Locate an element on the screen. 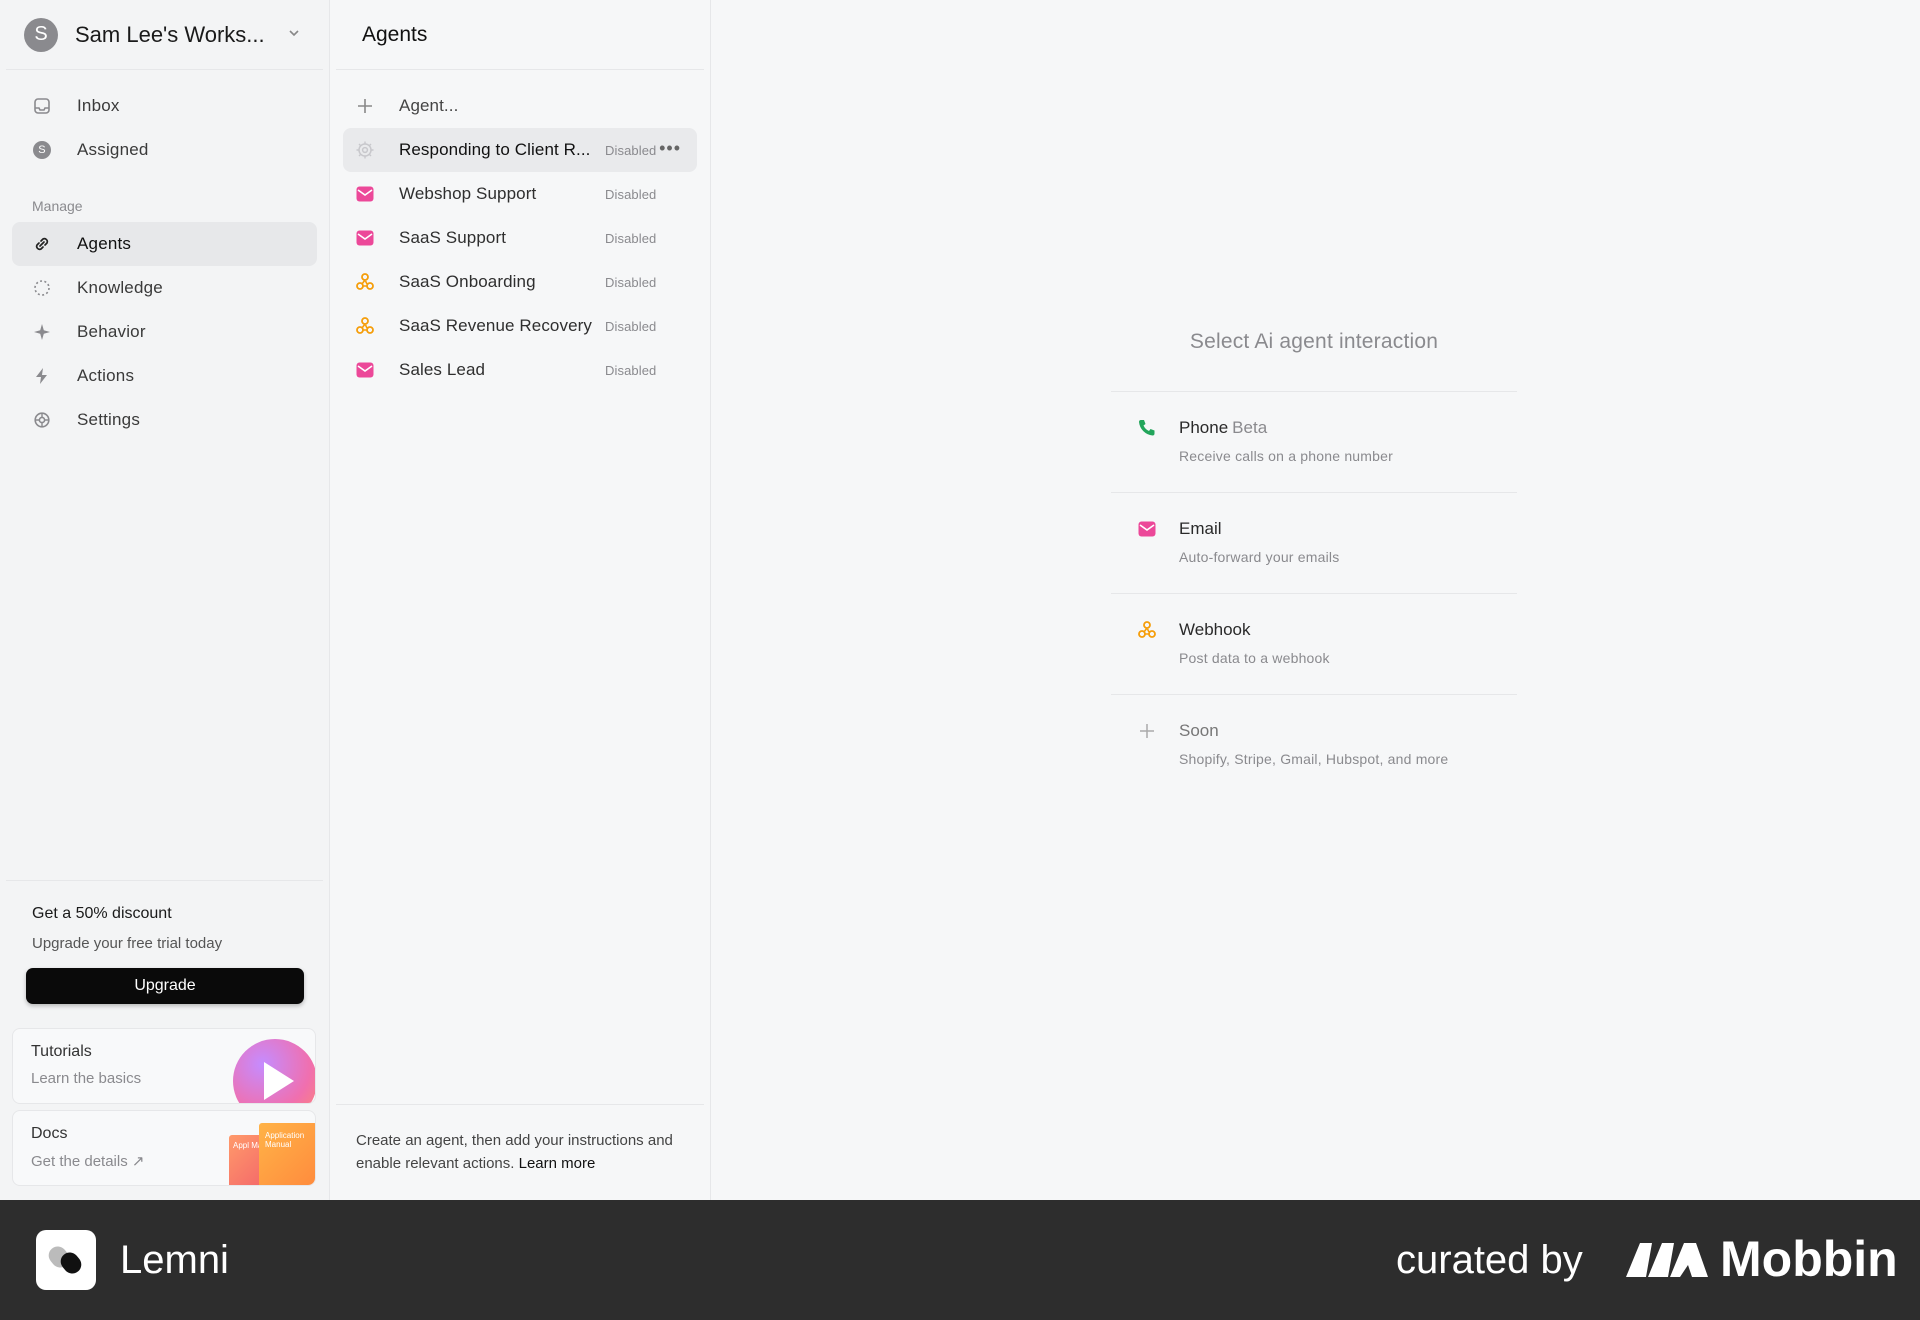  brand-name: Lemni is located at coordinates (174, 1260).